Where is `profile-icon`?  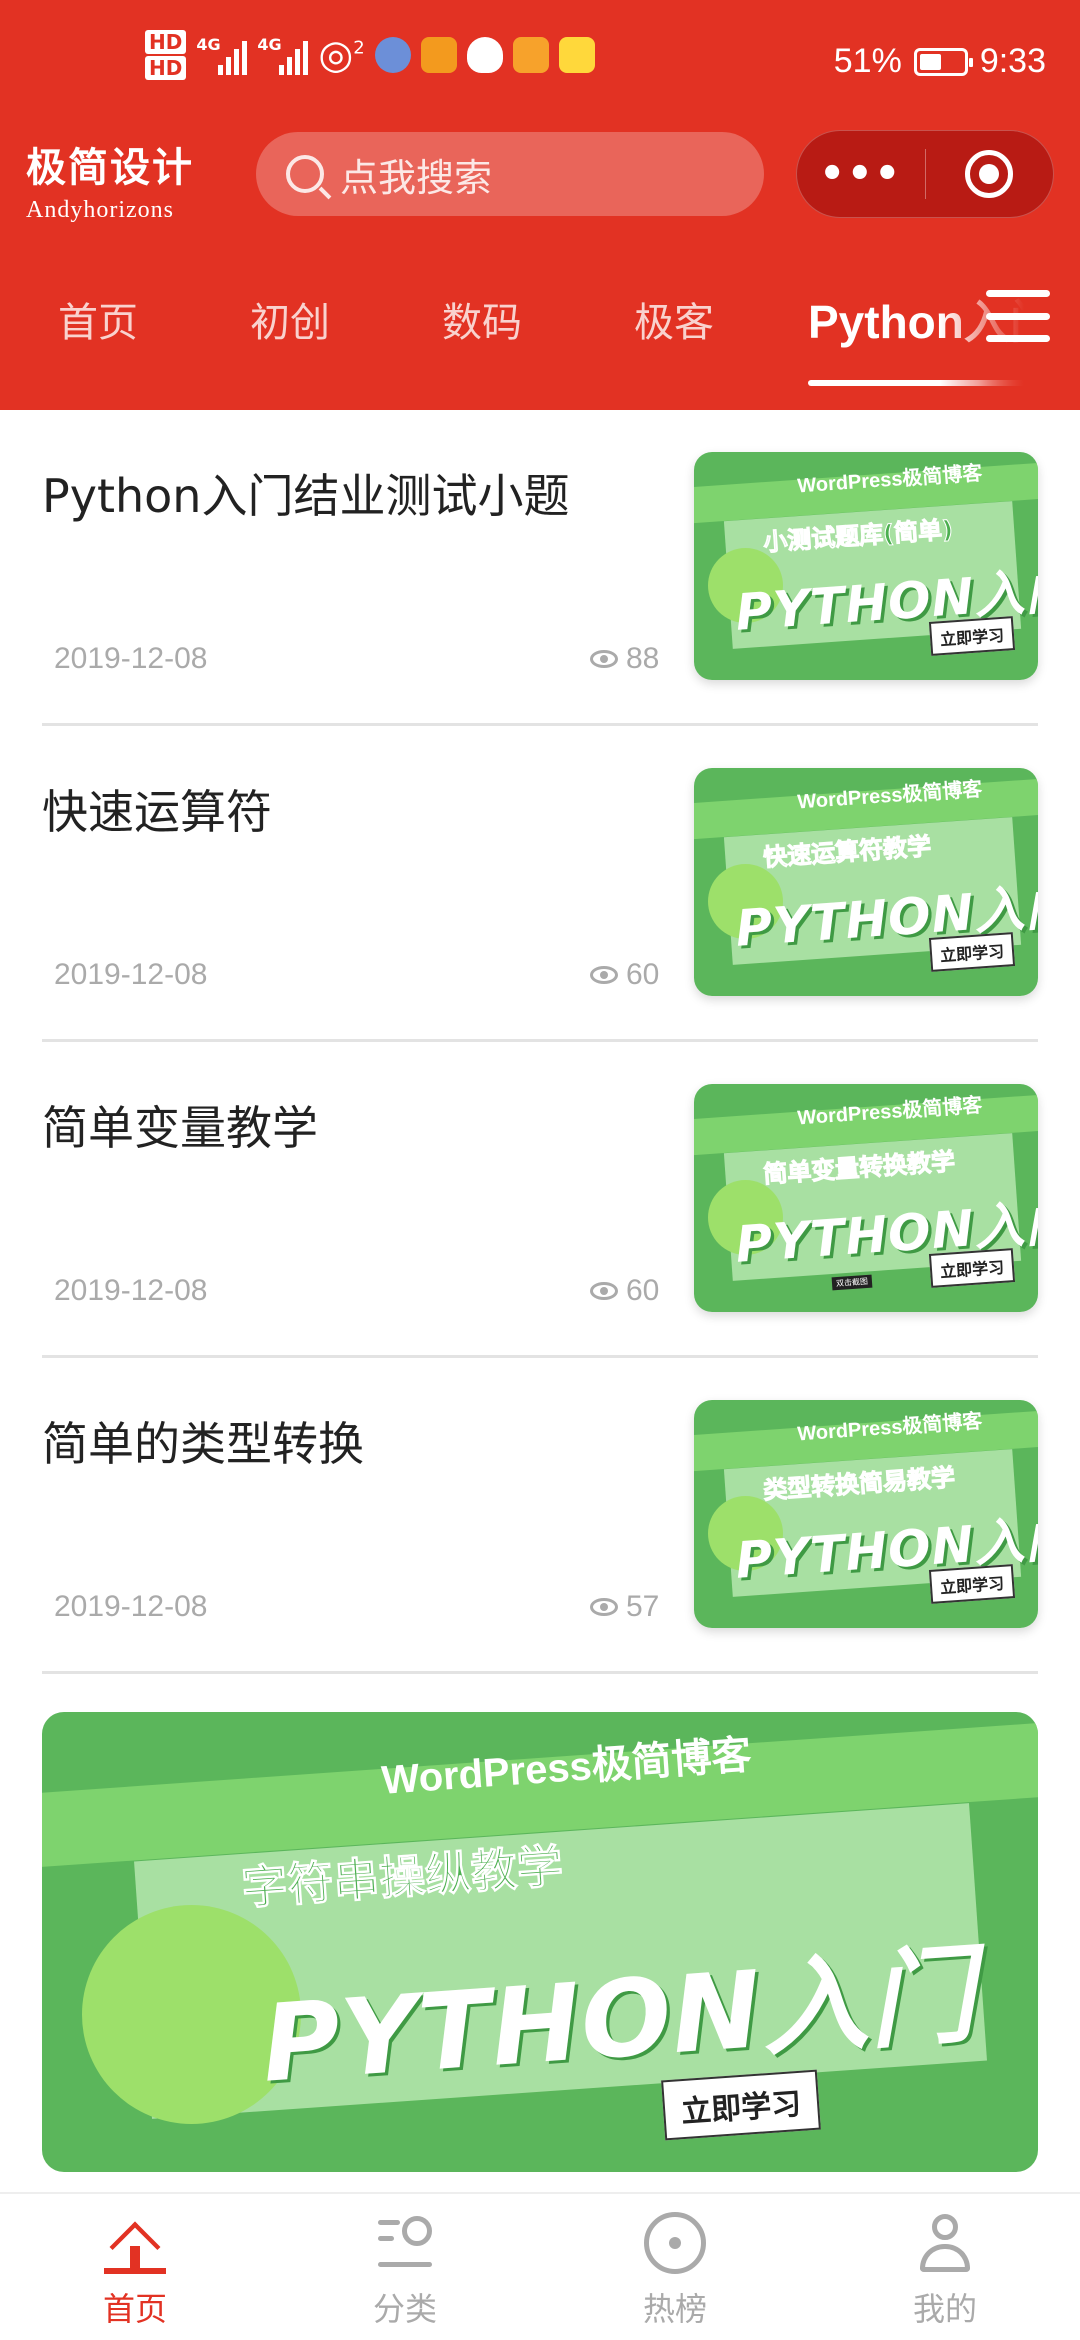
profile-icon is located at coordinates (945, 2243).